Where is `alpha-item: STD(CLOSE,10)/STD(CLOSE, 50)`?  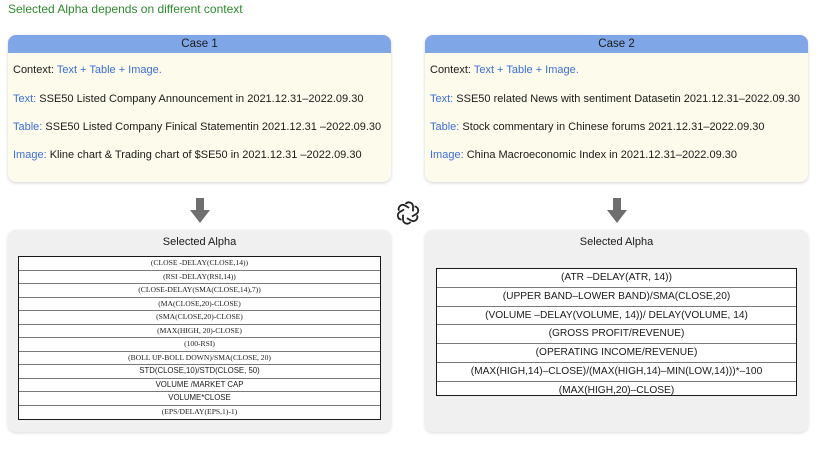 alpha-item: STD(CLOSE,10)/STD(CLOSE, 50) is located at coordinates (199, 372).